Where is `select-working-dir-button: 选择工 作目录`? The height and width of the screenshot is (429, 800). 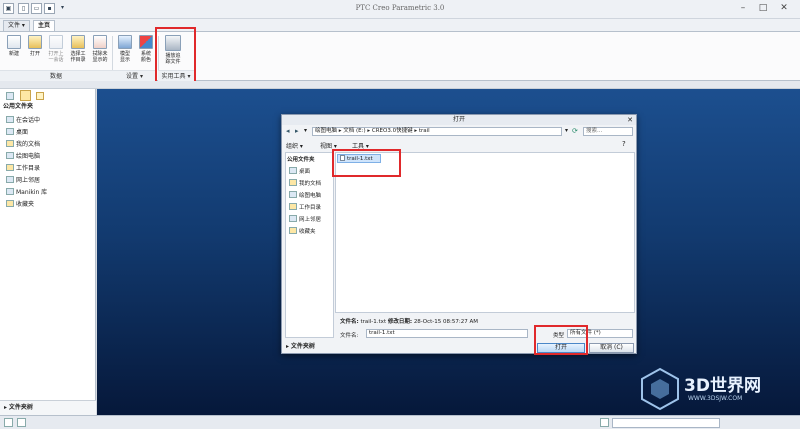 select-working-dir-button: 选择工 作目录 is located at coordinates (78, 51).